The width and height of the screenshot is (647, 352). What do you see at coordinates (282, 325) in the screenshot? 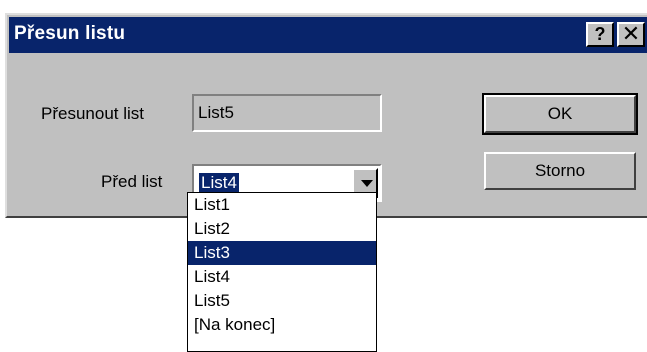
I see `dropdown-option-end: [Na konec]` at bounding box center [282, 325].